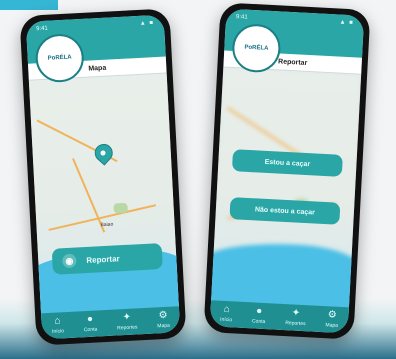 The height and width of the screenshot is (359, 396). Describe the element at coordinates (107, 225) in the screenshot. I see `map-city-label: Baiao` at that location.